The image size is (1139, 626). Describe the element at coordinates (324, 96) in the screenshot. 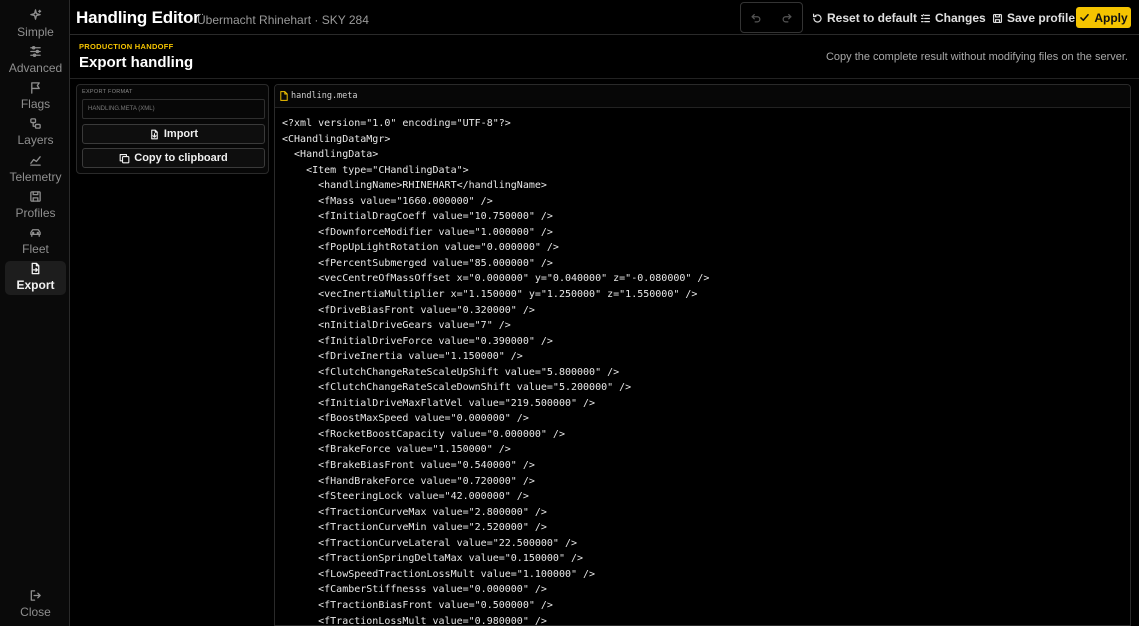

I see `file-name: handling.meta` at that location.